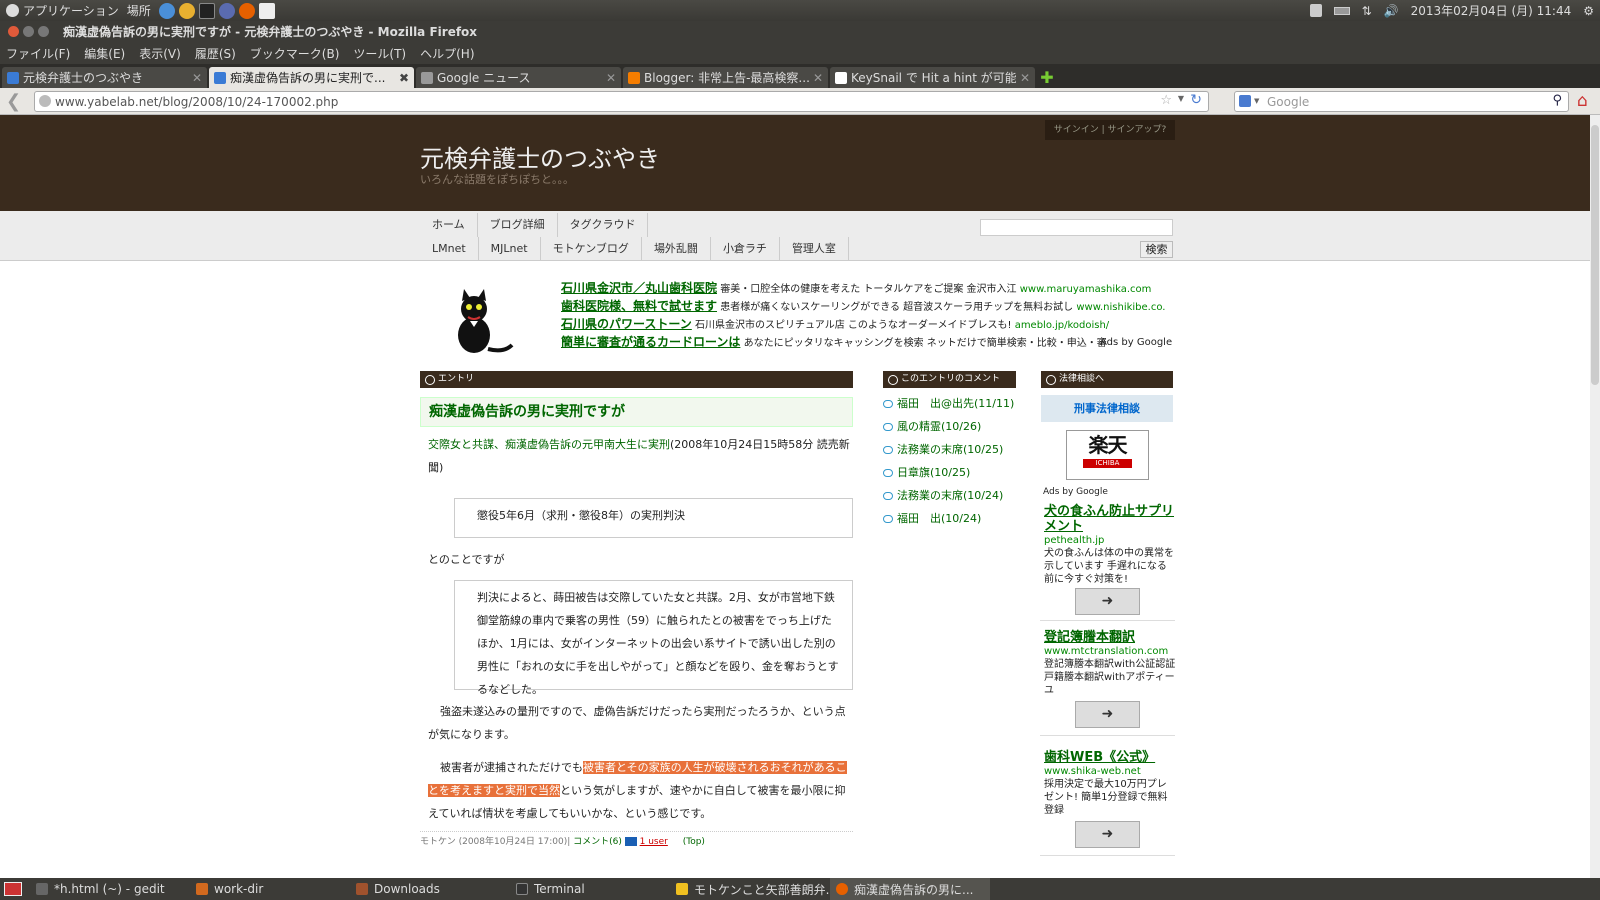 This screenshot has width=1600, height=900. I want to click on close-tab-icon: ✖, so click(404, 78).